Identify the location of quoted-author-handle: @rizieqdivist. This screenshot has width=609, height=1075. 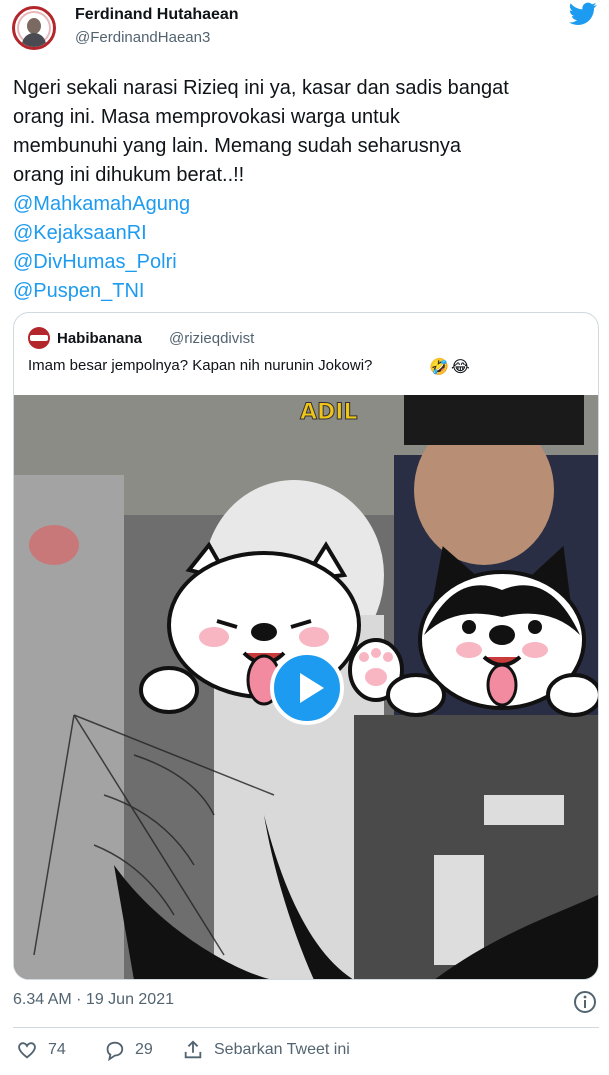
(212, 338).